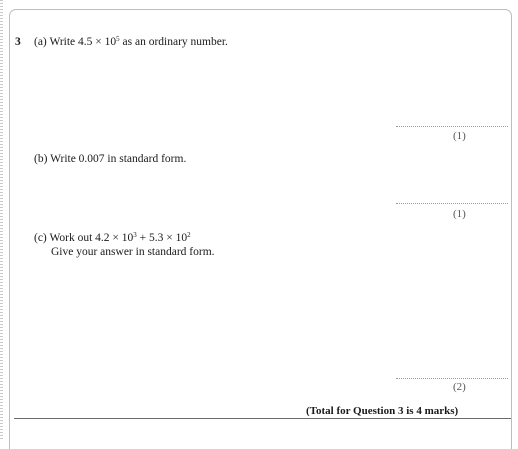 This screenshot has height=449, width=518. What do you see at coordinates (91, 238) in the screenshot?
I see `part-c-expr-1: Work out 4.2 × 10` at bounding box center [91, 238].